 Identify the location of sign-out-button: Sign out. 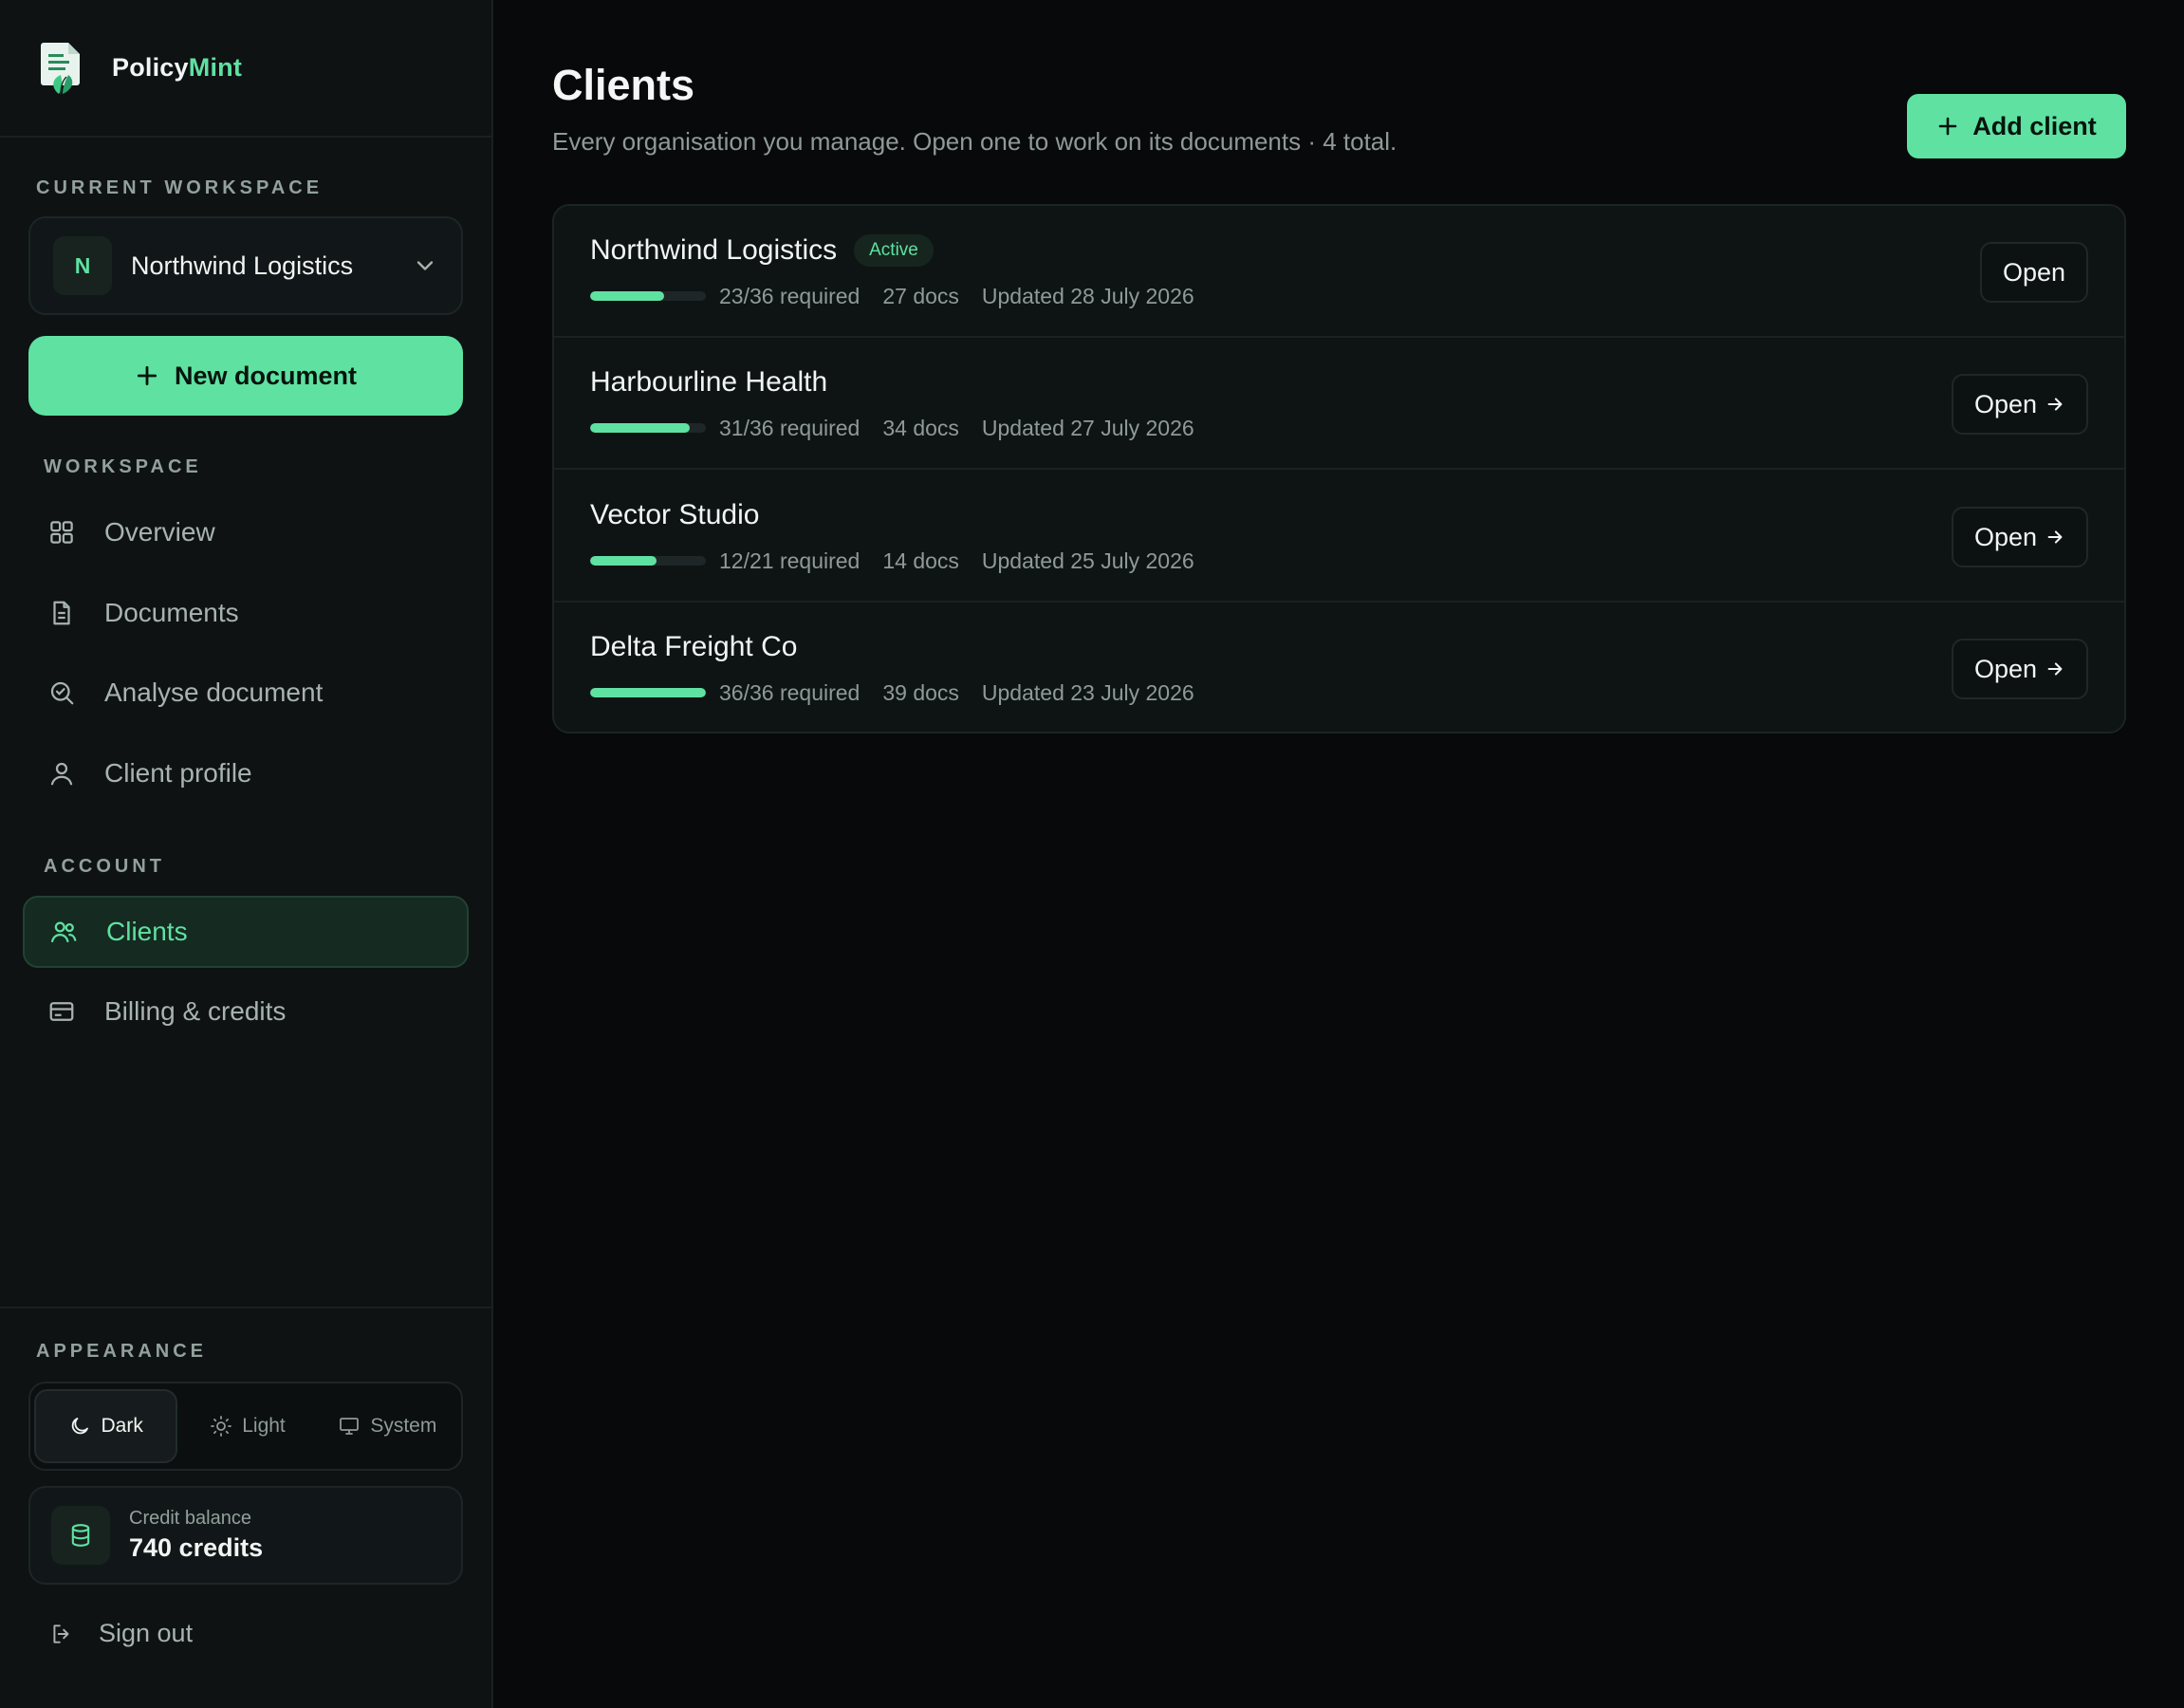
(121, 1633).